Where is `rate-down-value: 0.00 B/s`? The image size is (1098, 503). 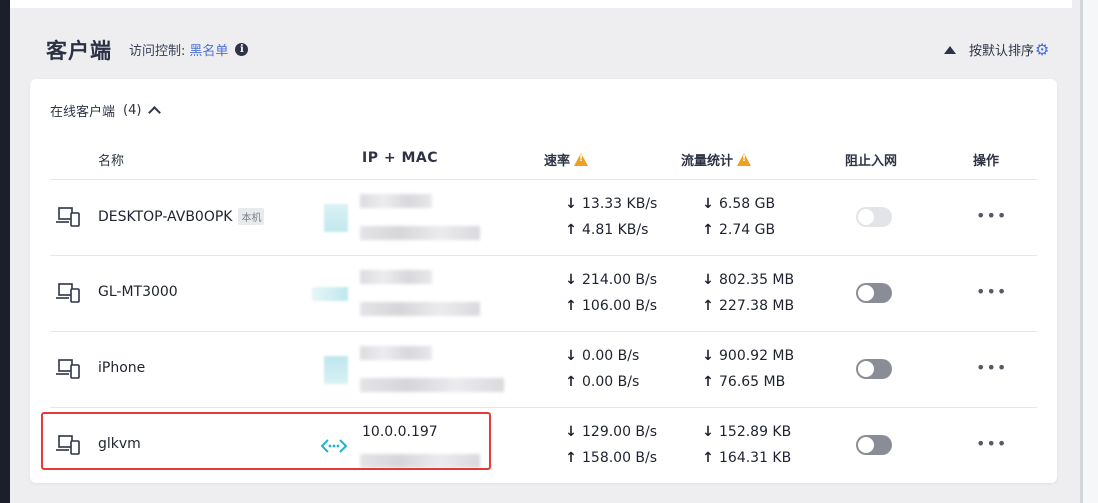 rate-down-value: 0.00 B/s is located at coordinates (611, 356).